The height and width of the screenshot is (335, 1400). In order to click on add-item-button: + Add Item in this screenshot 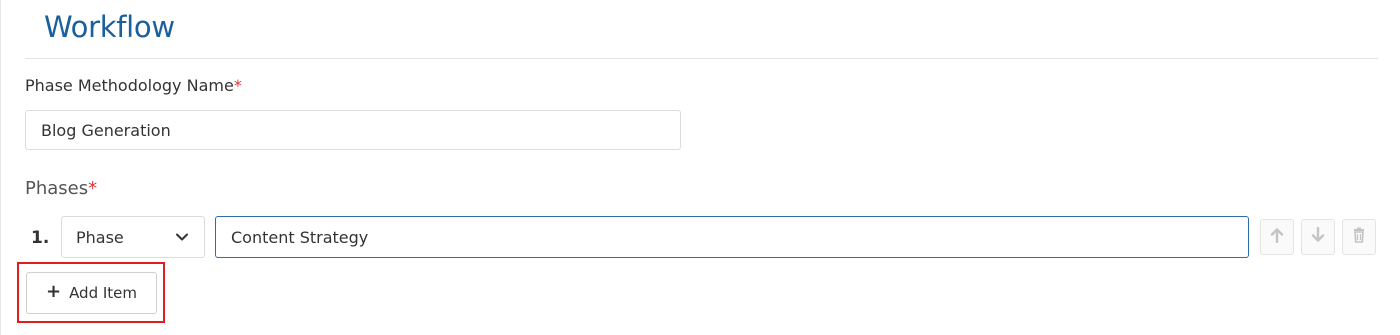, I will do `click(91, 293)`.